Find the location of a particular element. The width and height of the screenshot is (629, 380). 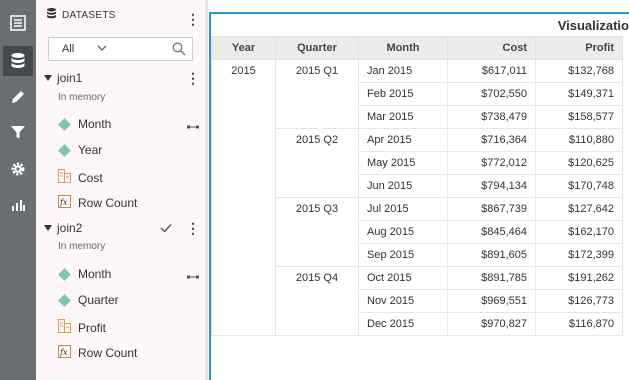

dataset-name: join1 is located at coordinates (70, 78).